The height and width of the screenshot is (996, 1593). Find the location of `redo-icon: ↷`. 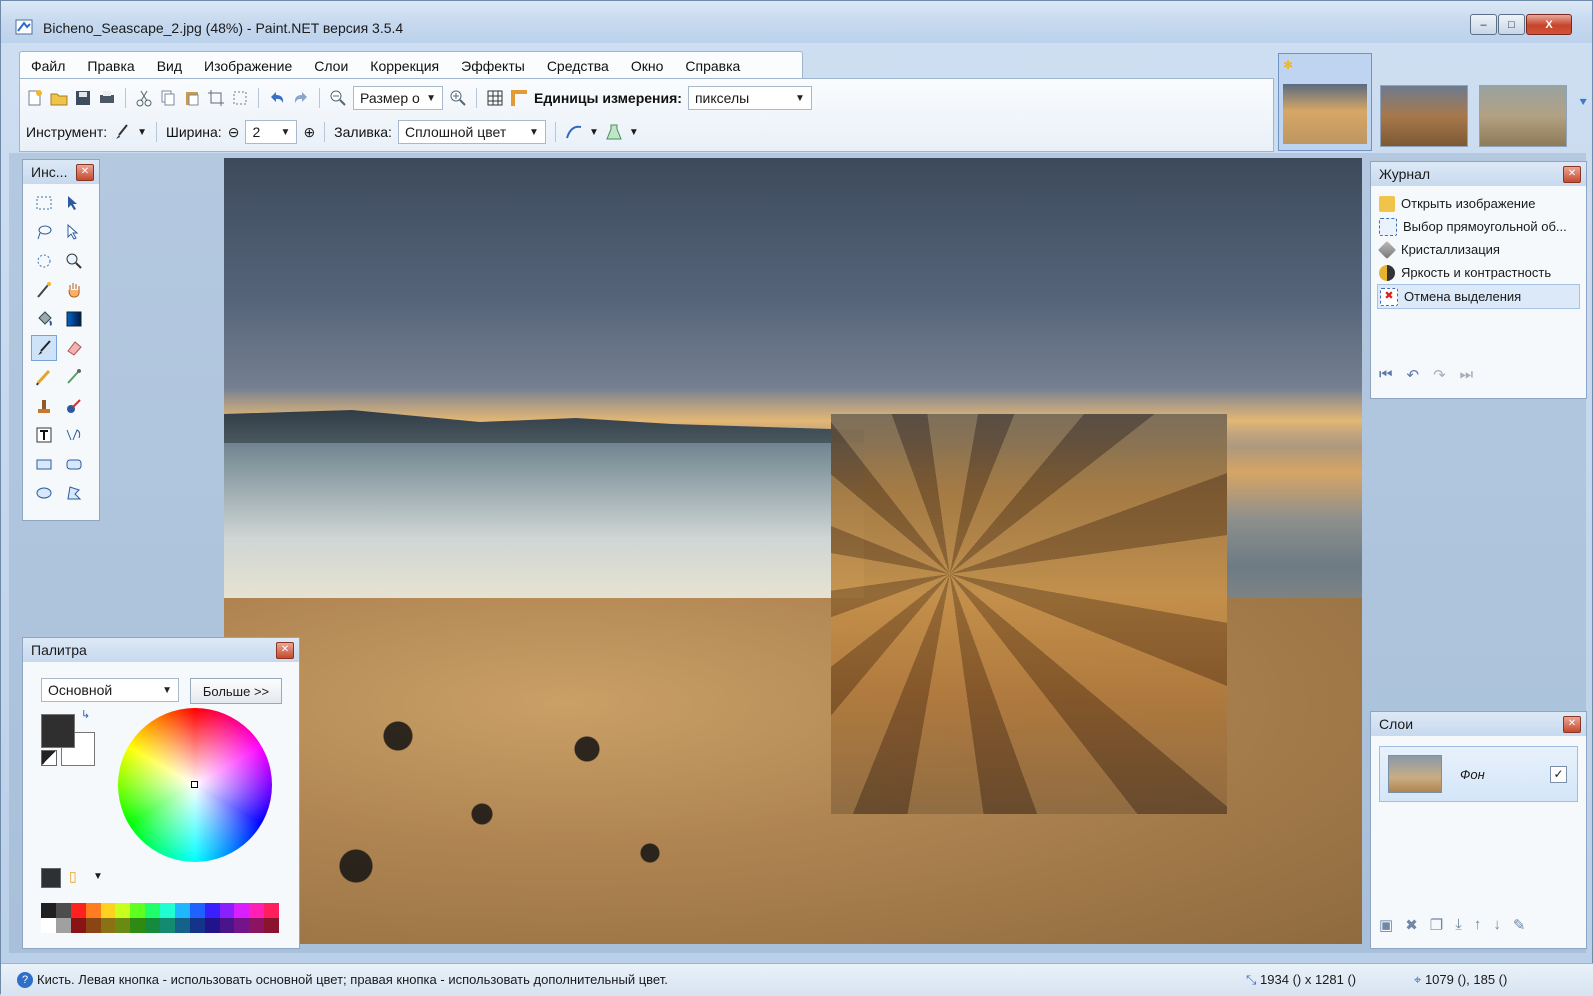

redo-icon: ↷ is located at coordinates (1439, 375).